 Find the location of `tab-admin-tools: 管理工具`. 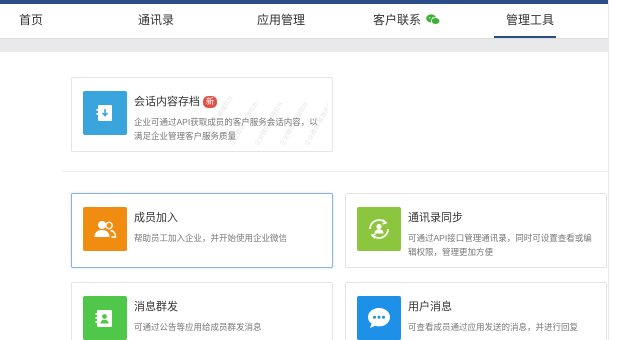

tab-admin-tools: 管理工具 is located at coordinates (530, 21).